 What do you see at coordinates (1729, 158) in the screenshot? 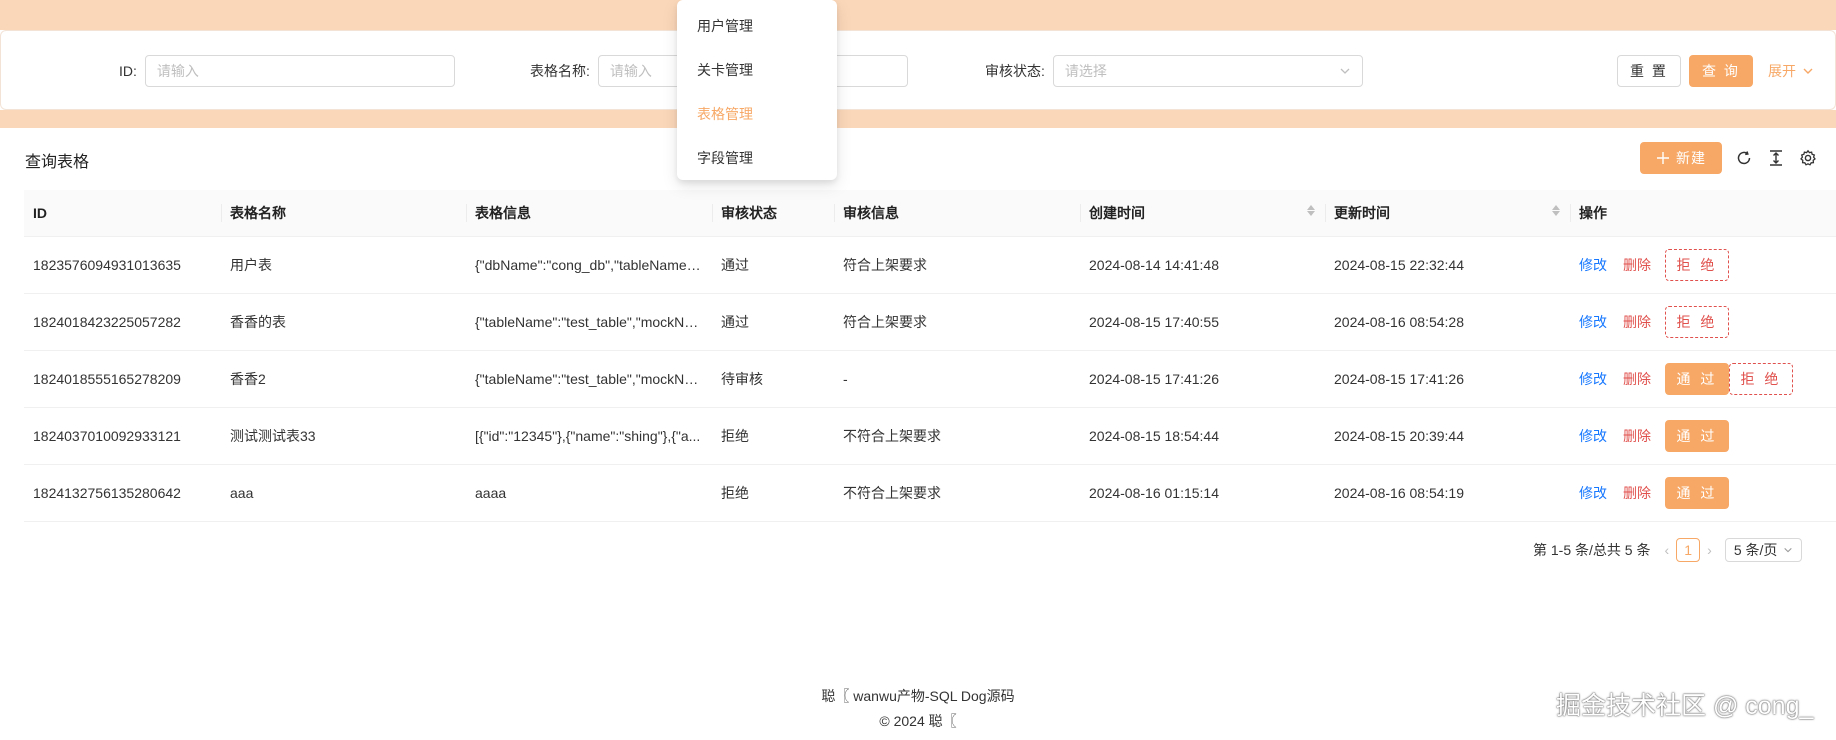
I see `table-toolbar: 新建` at bounding box center [1729, 158].